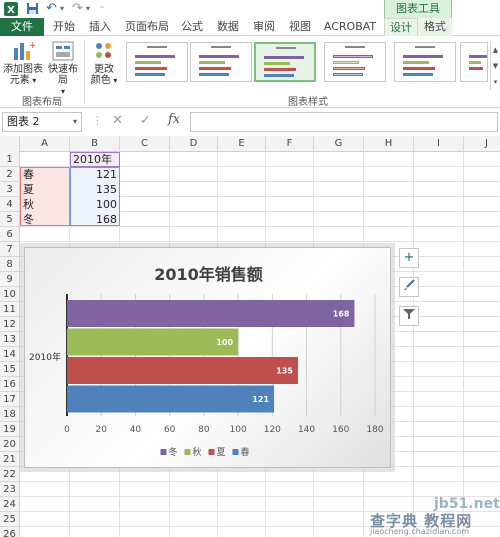  I want to click on title-bar: X ↶ ▾ ↷ ▾ ⁼ 图表工具, so click(250, 9).